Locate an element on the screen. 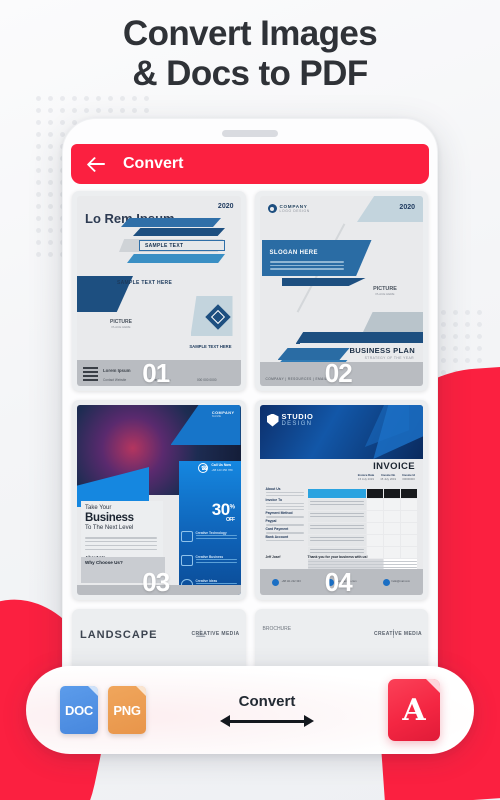 This screenshot has height=800, width=500. card04-contact-0: +88 111 222 333 is located at coordinates (286, 582).